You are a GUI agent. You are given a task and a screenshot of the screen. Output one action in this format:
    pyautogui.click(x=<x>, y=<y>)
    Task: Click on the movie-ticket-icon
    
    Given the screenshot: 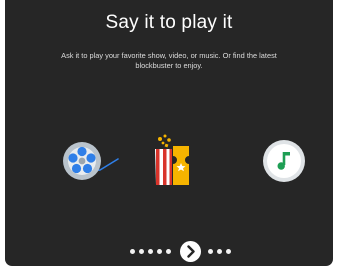 What is the action you would take?
    pyautogui.click(x=171, y=160)
    